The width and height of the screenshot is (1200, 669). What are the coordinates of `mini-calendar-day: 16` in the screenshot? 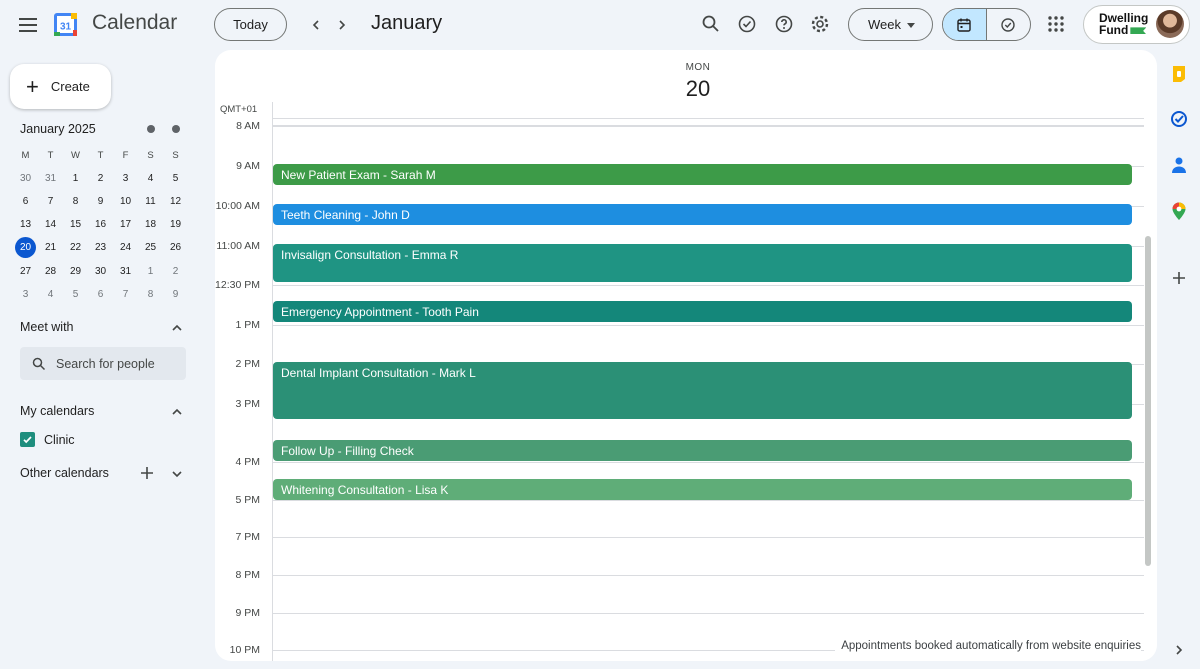 It's located at (100, 224).